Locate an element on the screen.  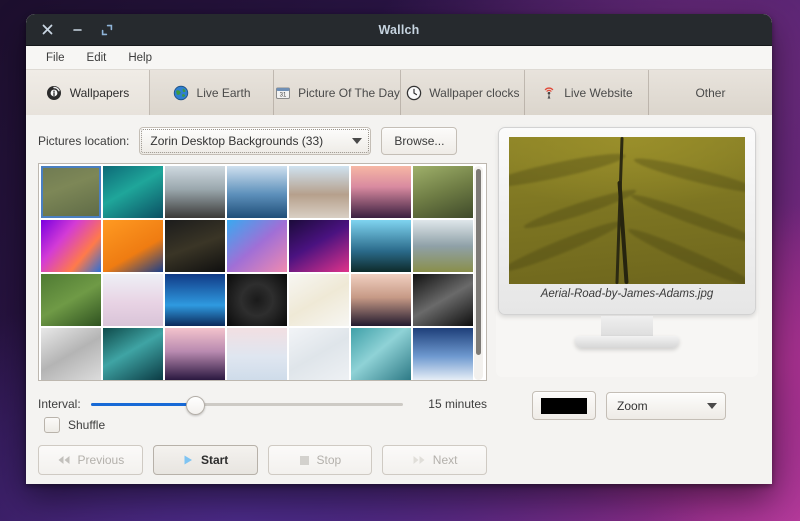
wallpaper-preview-image is located at coordinates (627, 210).